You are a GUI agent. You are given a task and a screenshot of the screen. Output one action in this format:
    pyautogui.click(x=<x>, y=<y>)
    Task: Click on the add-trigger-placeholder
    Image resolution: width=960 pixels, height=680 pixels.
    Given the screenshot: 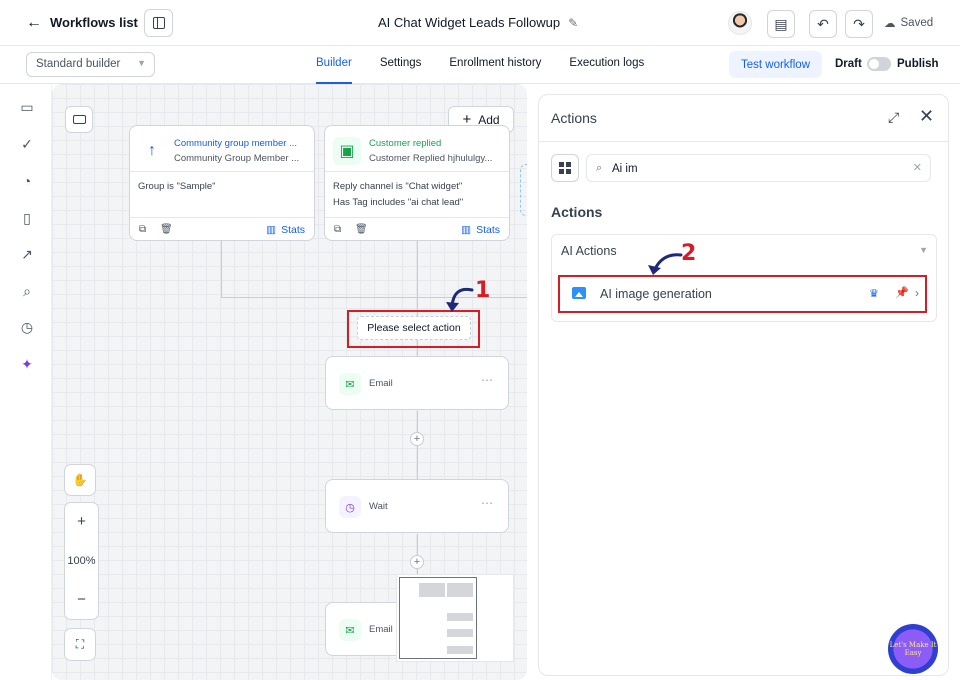 What is the action you would take?
    pyautogui.click(x=523, y=190)
    